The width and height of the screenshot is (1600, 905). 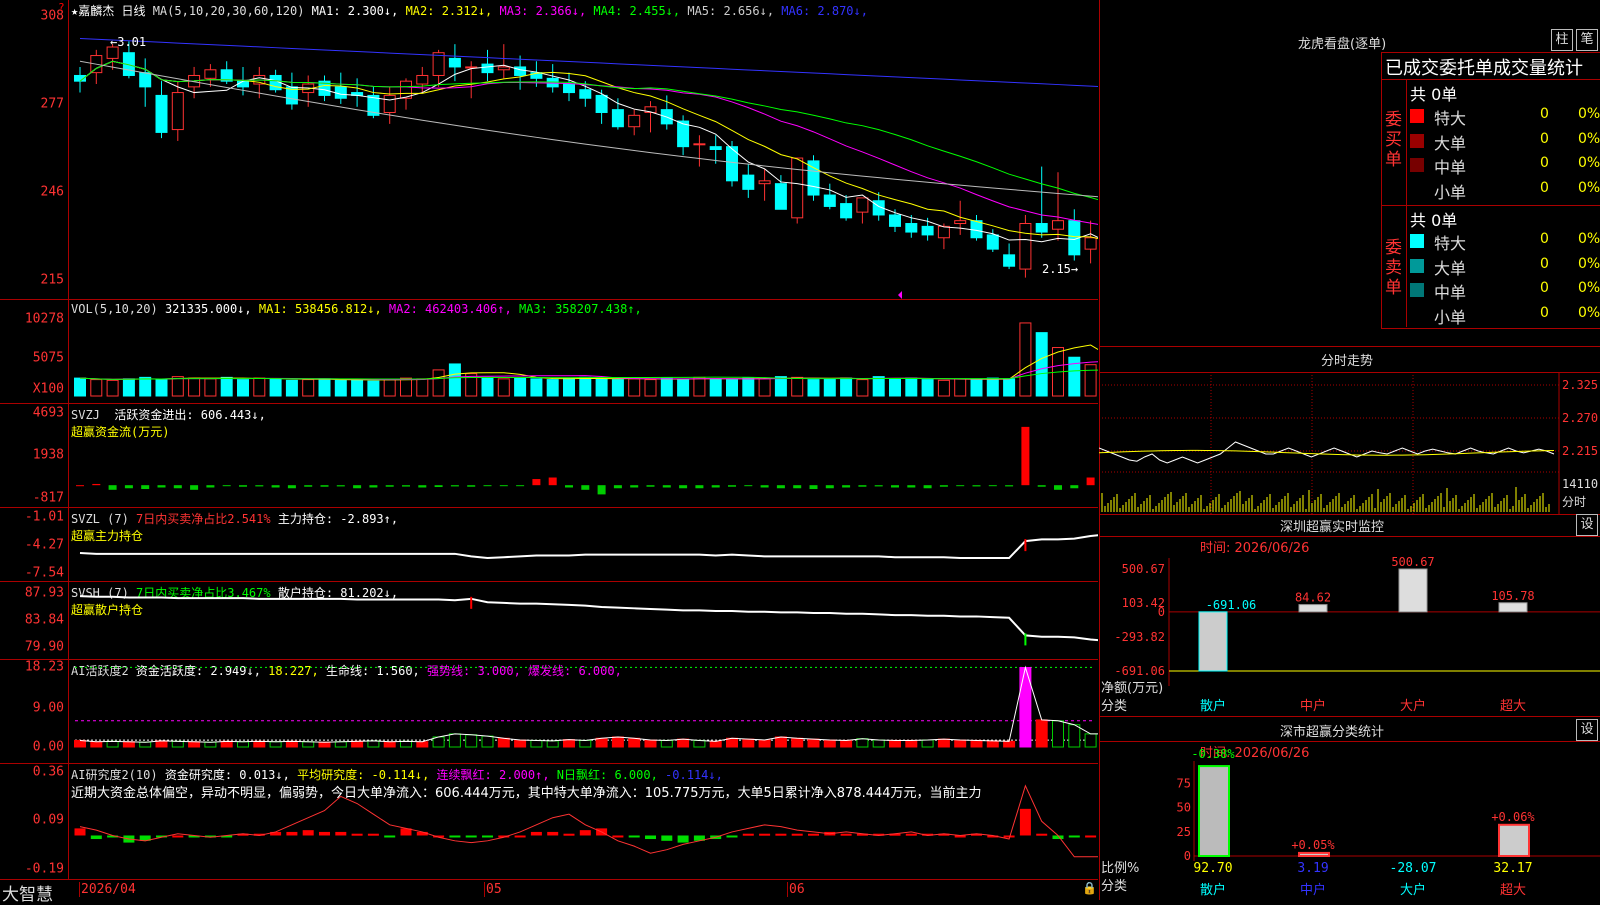 I want to click on sell-row: 特大 0 0%, so click(x=1504, y=241).